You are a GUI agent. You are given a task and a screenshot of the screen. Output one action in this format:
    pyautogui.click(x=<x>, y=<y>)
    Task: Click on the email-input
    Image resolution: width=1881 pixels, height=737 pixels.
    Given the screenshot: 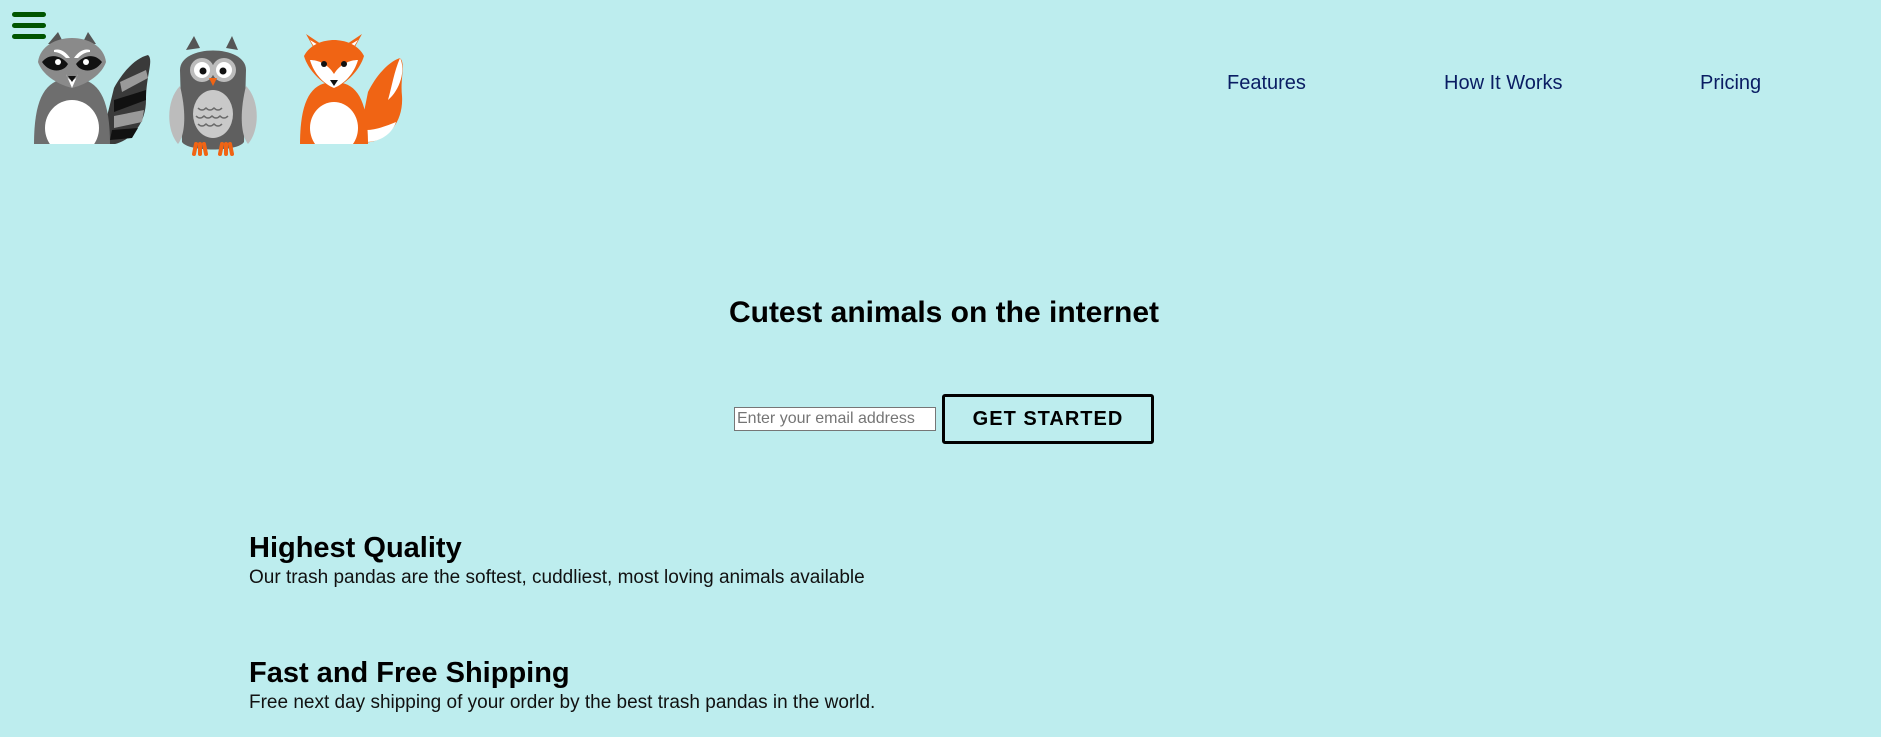 What is the action you would take?
    pyautogui.click(x=835, y=419)
    